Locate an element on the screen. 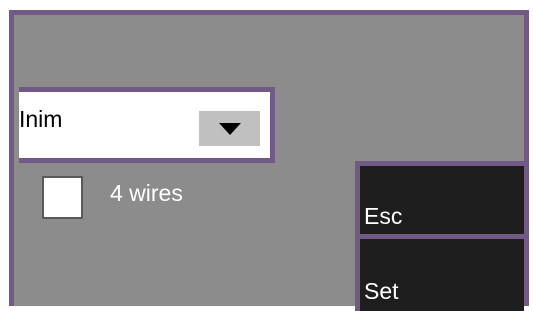 The height and width of the screenshot is (311, 533). esc-button-label: Esc is located at coordinates (383, 216).